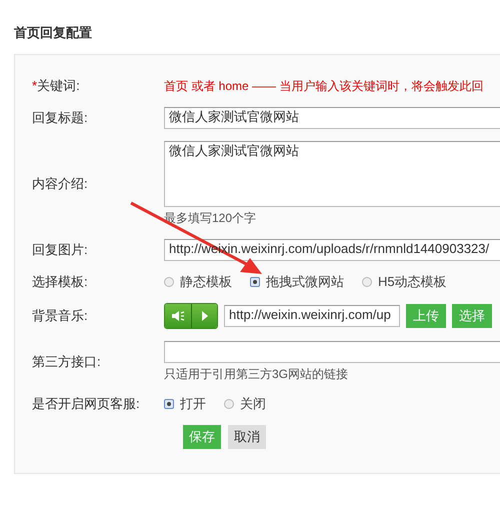 The image size is (500, 512). Describe the element at coordinates (206, 282) in the screenshot. I see `radio-label: 静态模板` at that location.